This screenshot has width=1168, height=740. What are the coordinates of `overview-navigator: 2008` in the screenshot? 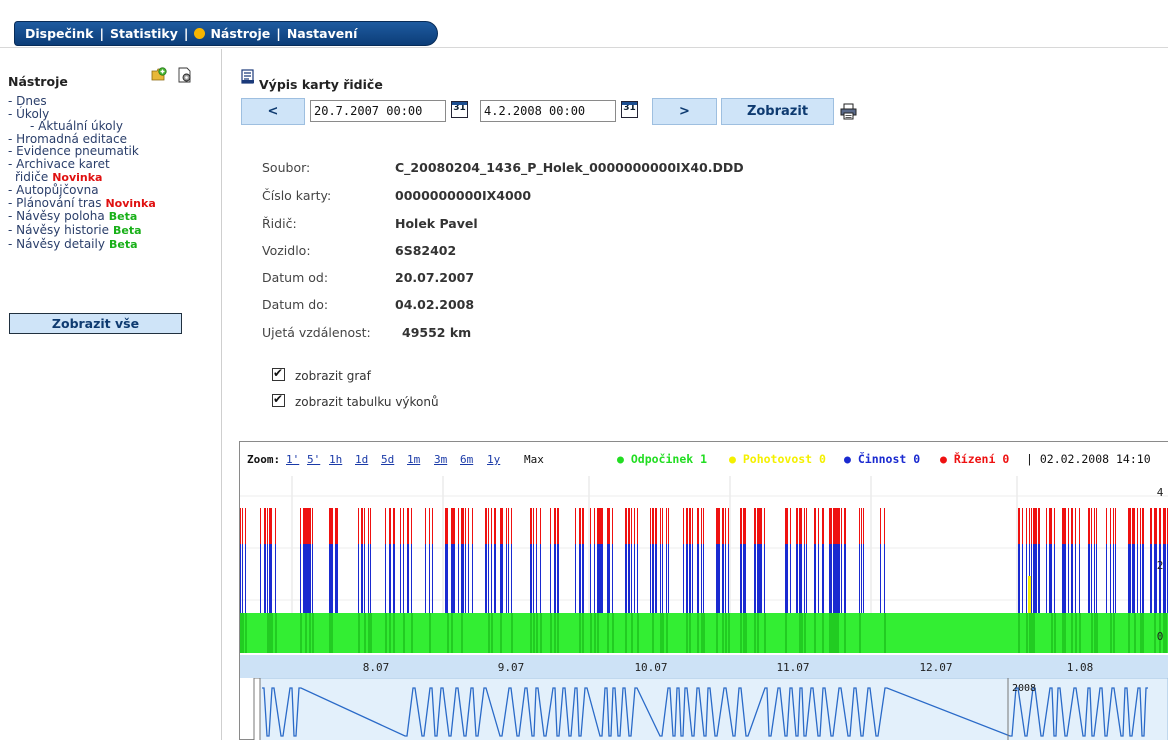 It's located at (704, 709).